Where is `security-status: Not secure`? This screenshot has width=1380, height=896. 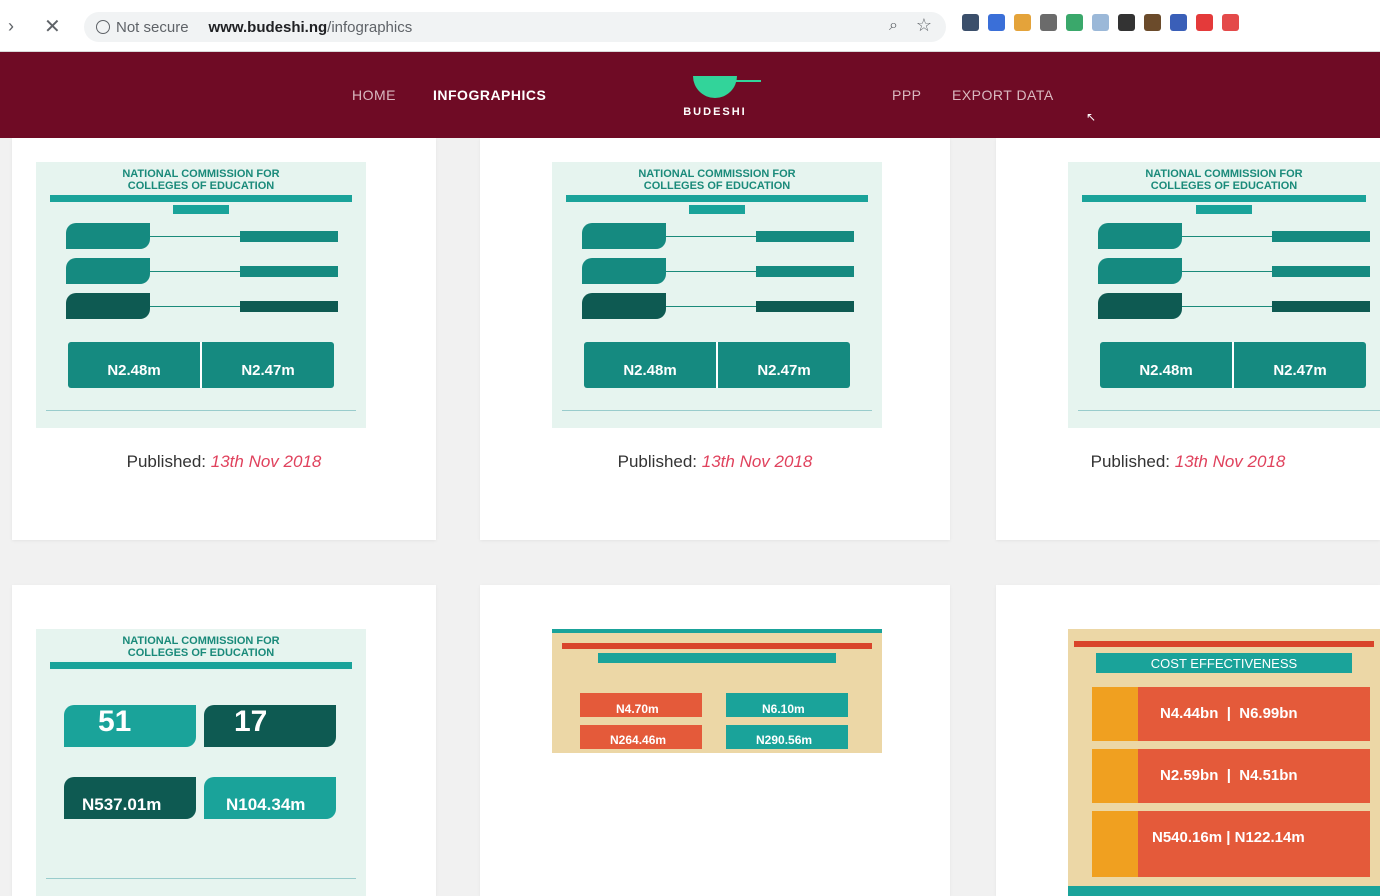 security-status: Not secure is located at coordinates (152, 27).